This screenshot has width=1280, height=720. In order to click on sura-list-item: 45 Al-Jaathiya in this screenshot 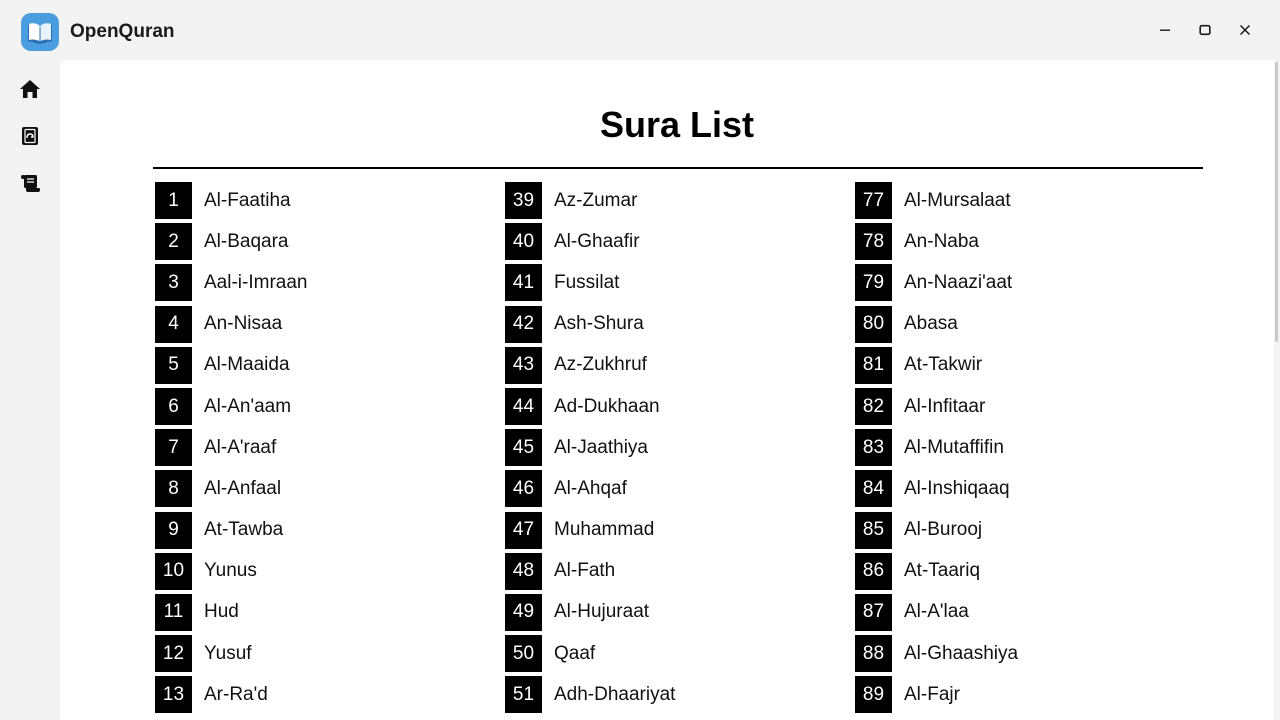, I will do `click(675, 447)`.